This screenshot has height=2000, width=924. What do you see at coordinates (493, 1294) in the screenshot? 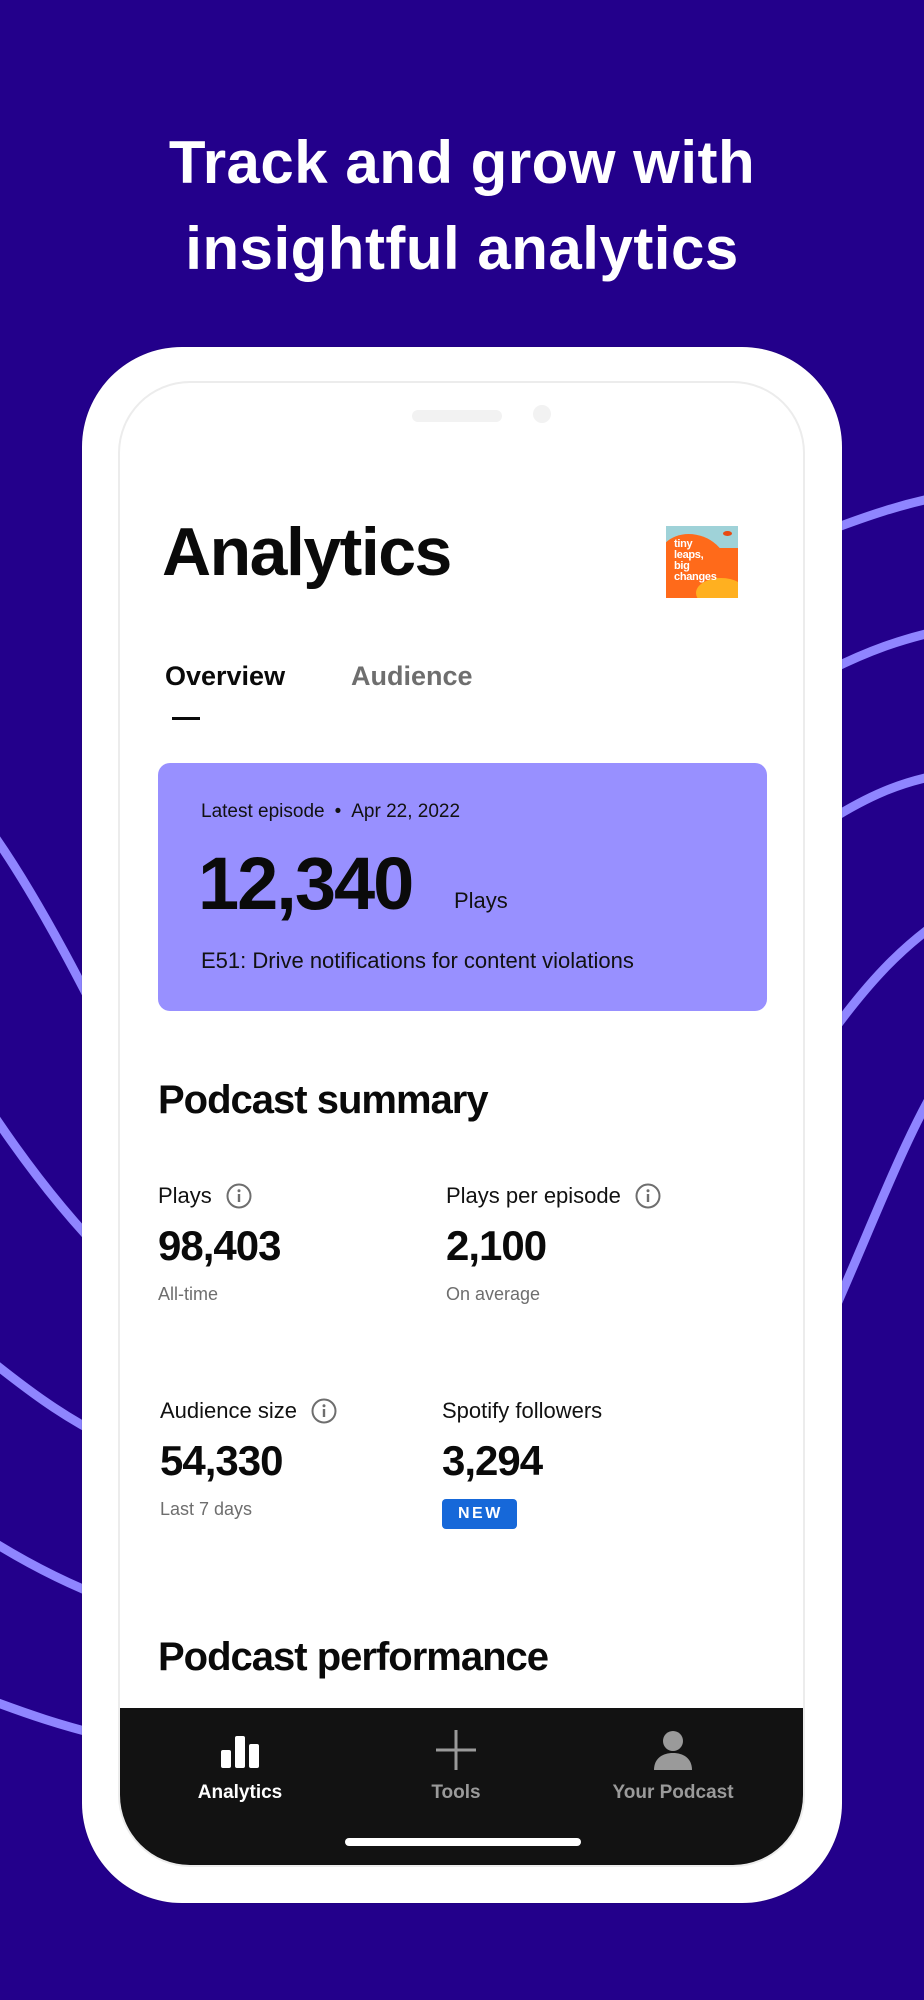
I see `stat-sub: On average` at bounding box center [493, 1294].